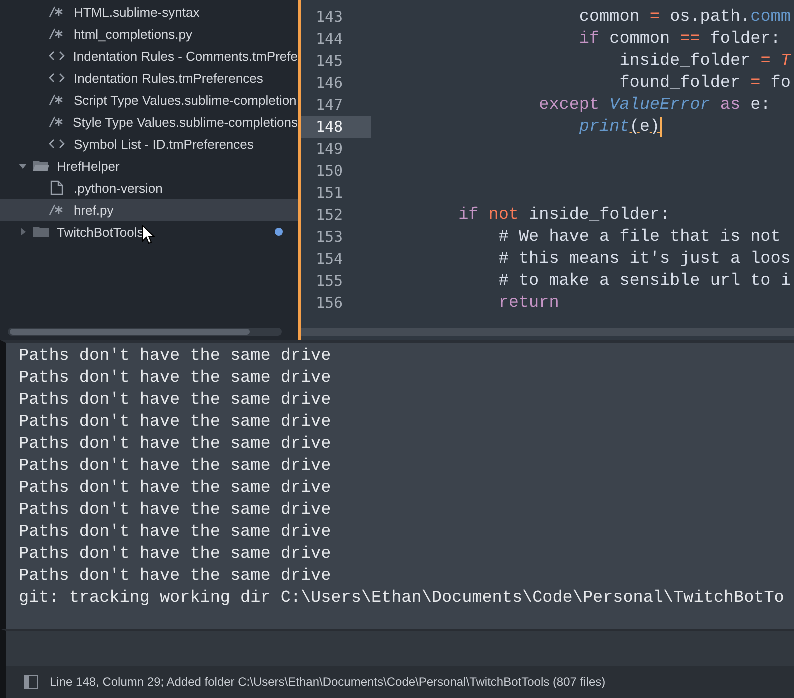 The width and height of the screenshot is (794, 698). Describe the element at coordinates (679, 39) in the screenshot. I see `code-line: if common == folder:` at that location.